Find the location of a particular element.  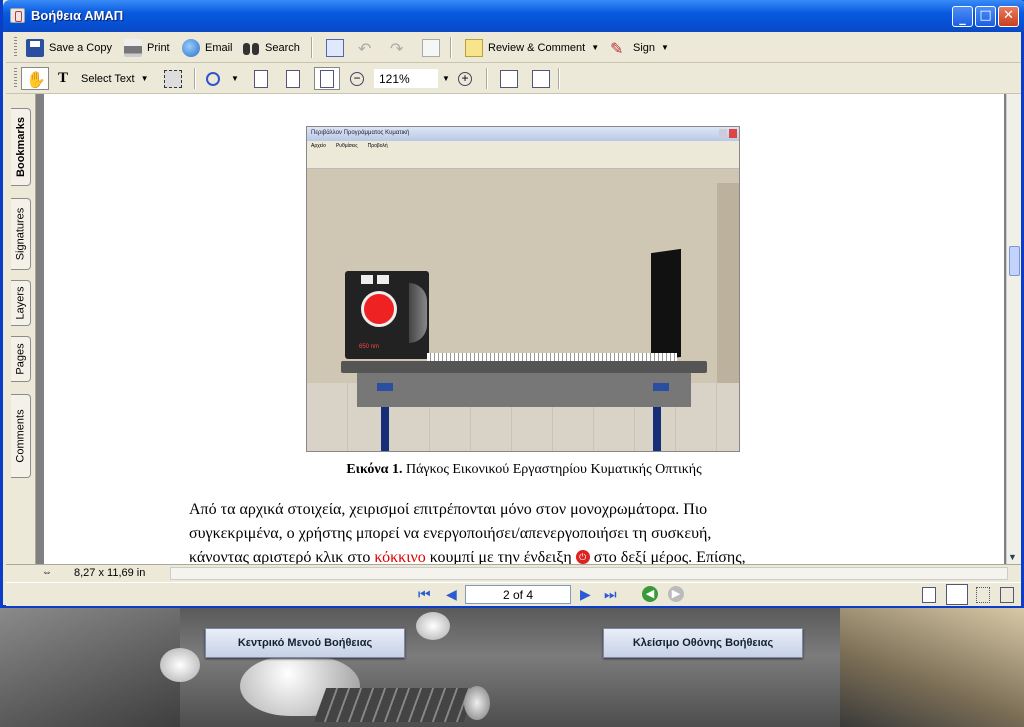

vertical-scrollbar: ▼ is located at coordinates (1013, 329).